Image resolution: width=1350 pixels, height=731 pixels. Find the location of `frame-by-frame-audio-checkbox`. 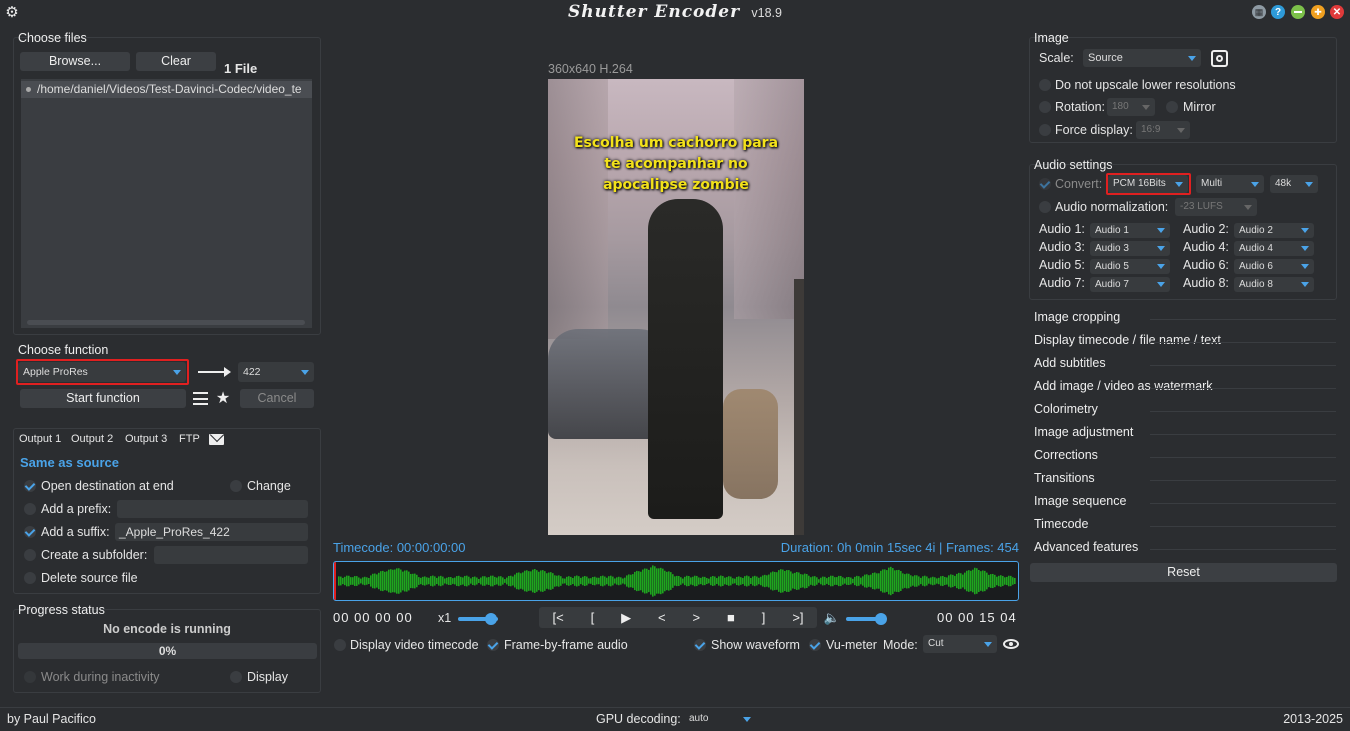

frame-by-frame-audio-checkbox is located at coordinates (493, 645).